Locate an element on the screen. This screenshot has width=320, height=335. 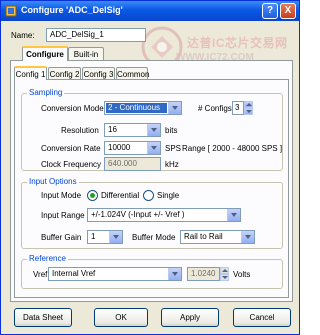
app-icon is located at coordinates (11, 11).